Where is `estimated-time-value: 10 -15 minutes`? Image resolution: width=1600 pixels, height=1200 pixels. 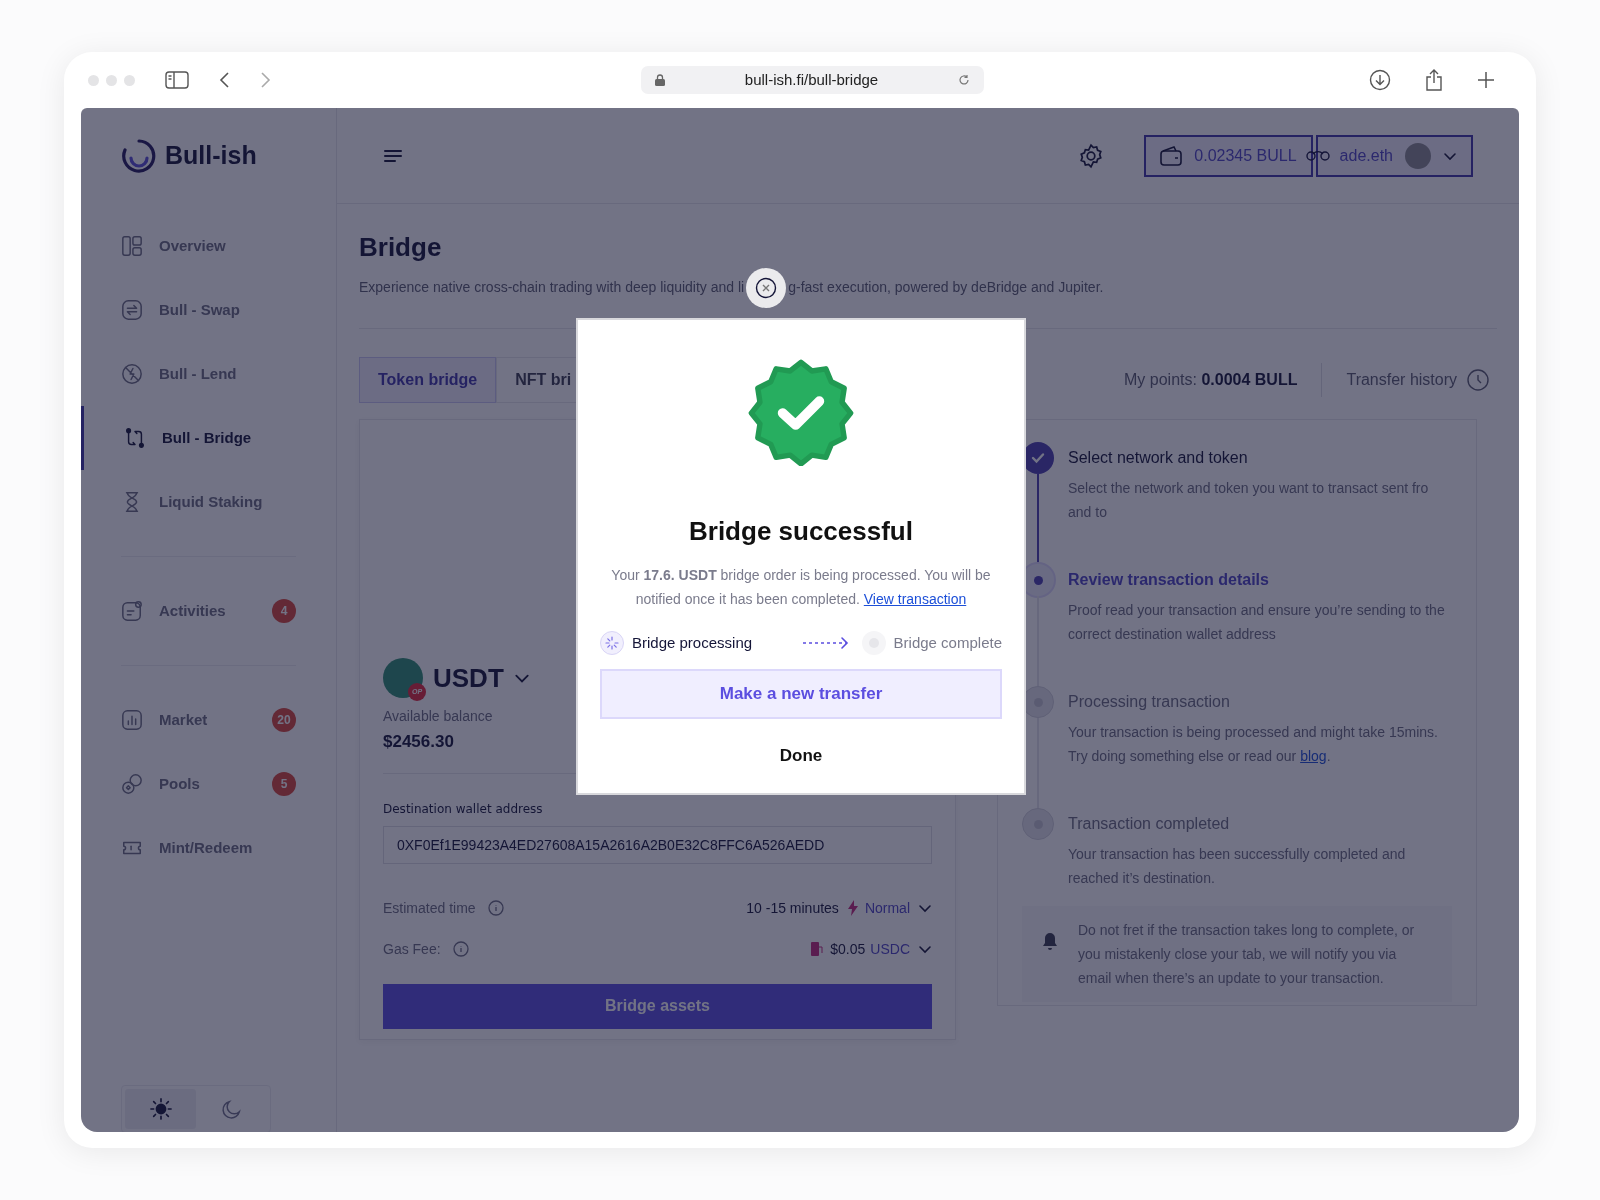
estimated-time-value: 10 -15 minutes is located at coordinates (792, 908).